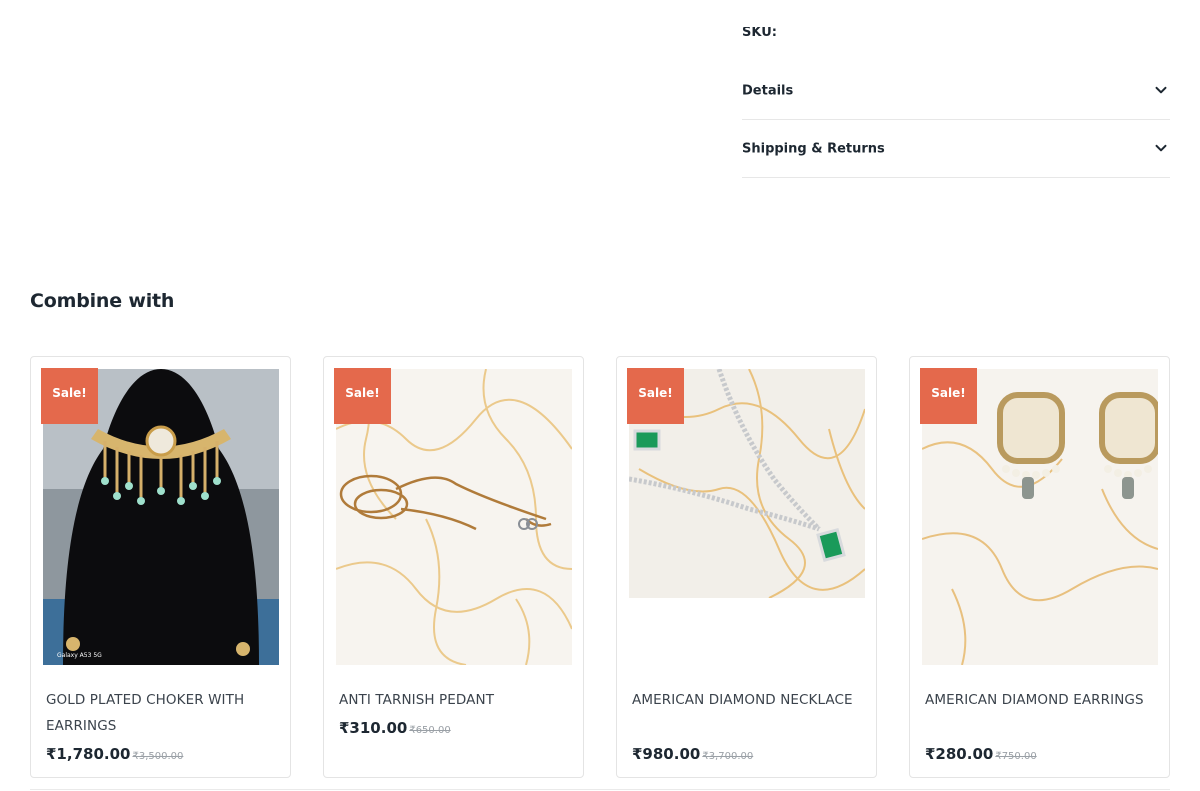  Describe the element at coordinates (88, 754) in the screenshot. I see `current-price: ₹1,780.00` at that location.